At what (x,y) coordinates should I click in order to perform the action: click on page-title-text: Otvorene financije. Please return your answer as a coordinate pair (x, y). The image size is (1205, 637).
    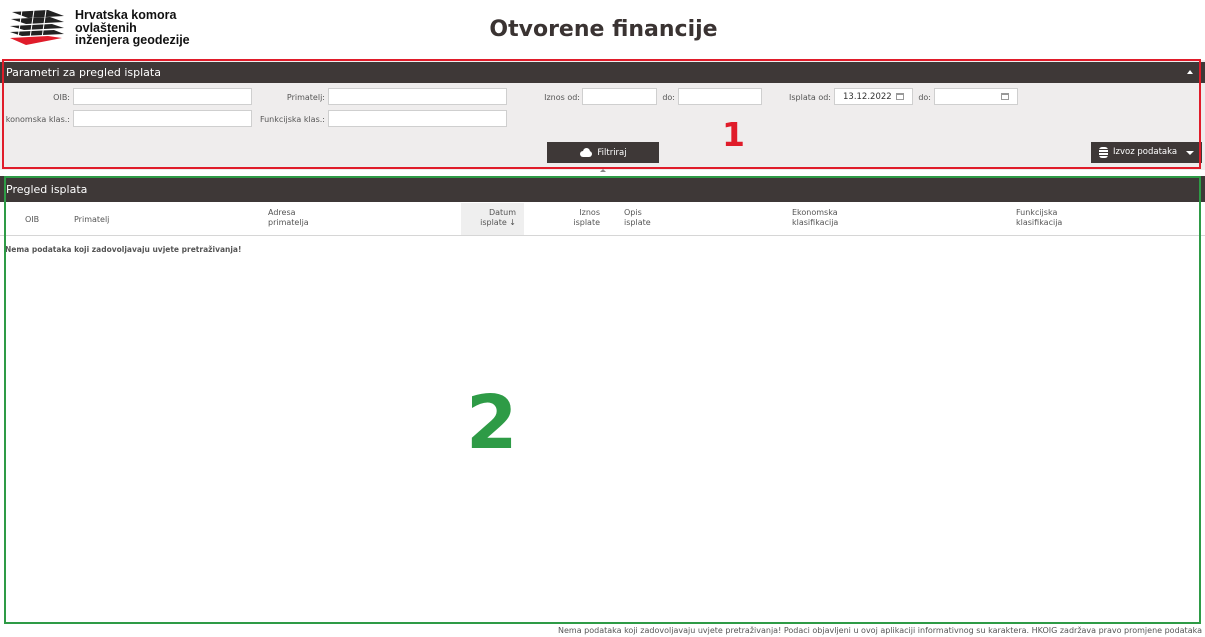
    Looking at the image, I should click on (603, 29).